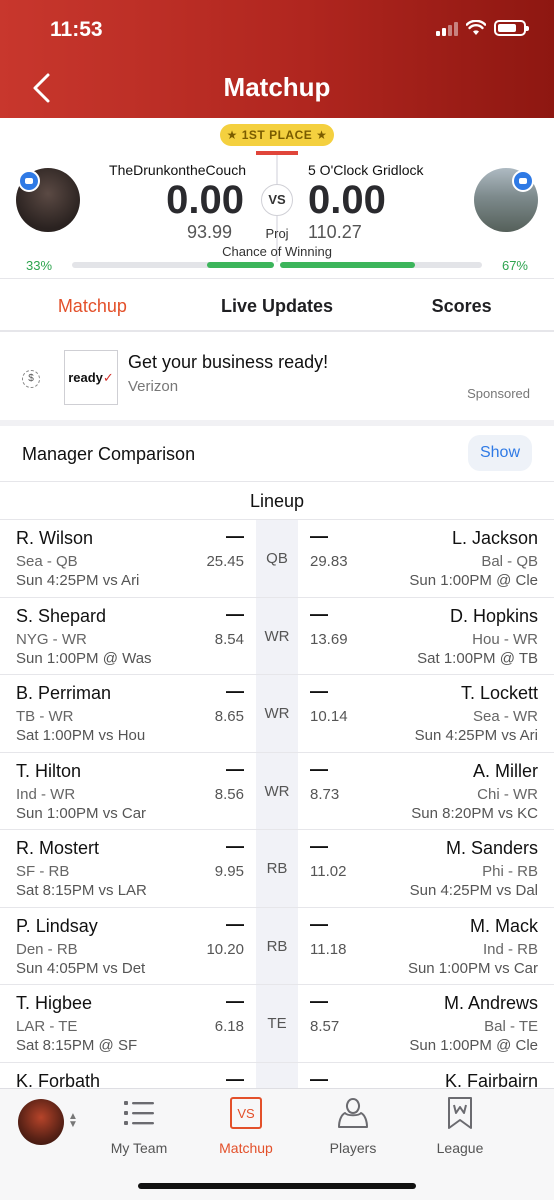 This screenshot has height=1200, width=554. I want to click on win-bar-left-fill, so click(240, 265).